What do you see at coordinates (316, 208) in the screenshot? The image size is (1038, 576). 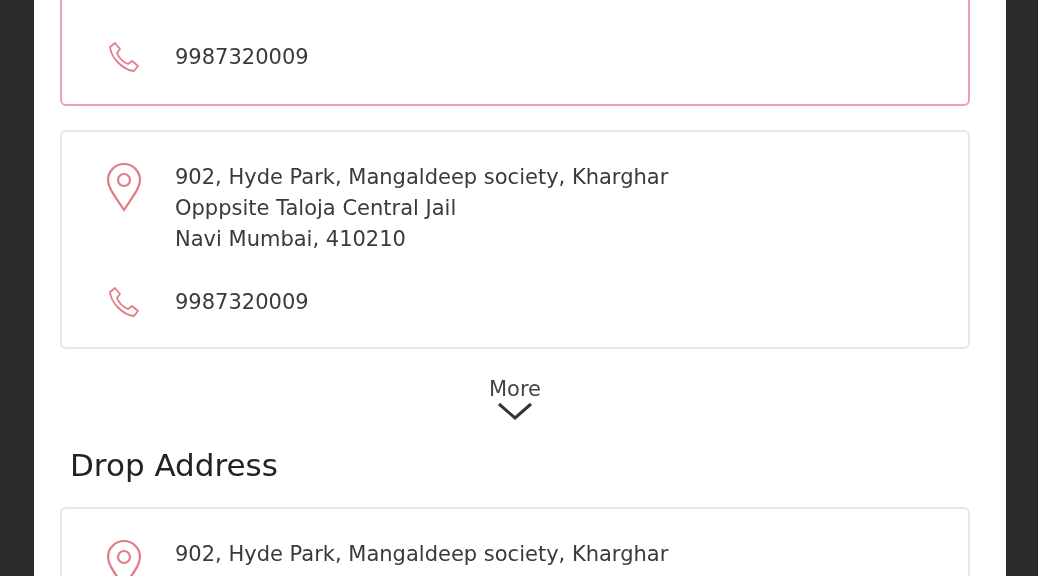 I see `address-line: Opppsite Taloja Central Jail` at bounding box center [316, 208].